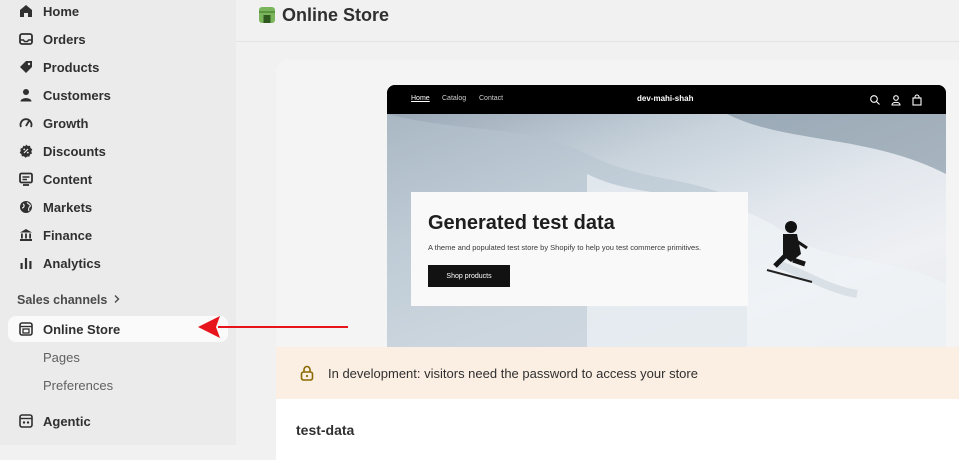 The image size is (959, 460). What do you see at coordinates (68, 235) in the screenshot?
I see `sidebar-item-label: Finance` at bounding box center [68, 235].